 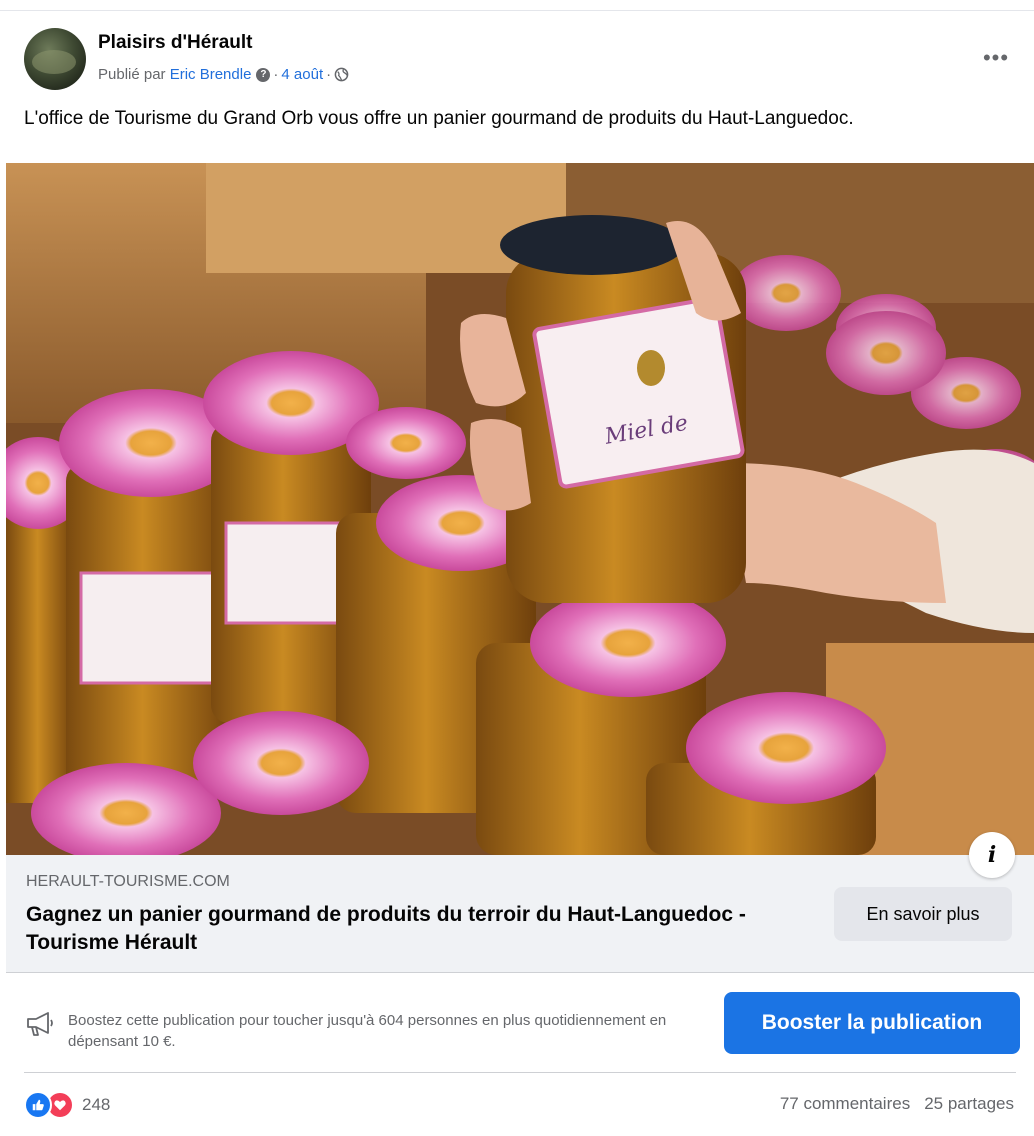 What do you see at coordinates (517, 5) in the screenshot?
I see `top-divider` at bounding box center [517, 5].